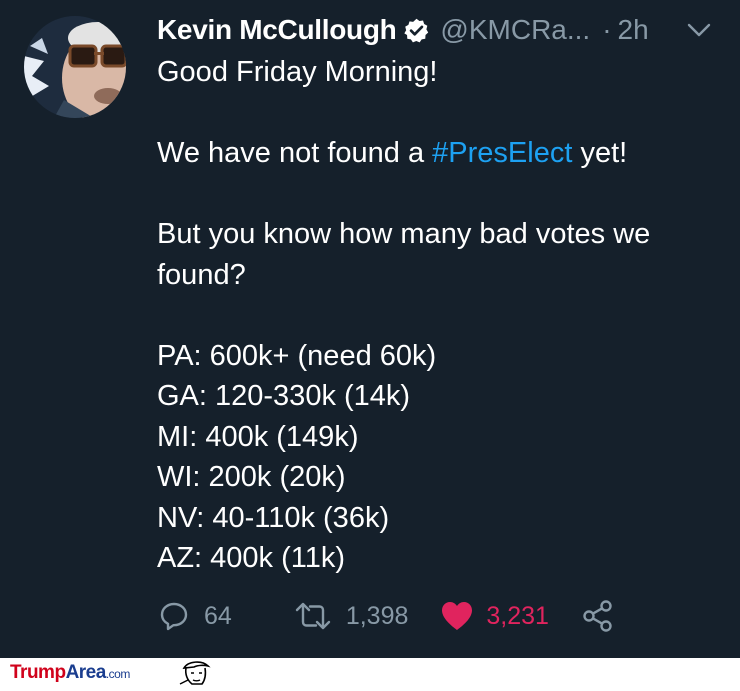 The width and height of the screenshot is (740, 691). I want to click on verified-badge-icon, so click(416, 30).